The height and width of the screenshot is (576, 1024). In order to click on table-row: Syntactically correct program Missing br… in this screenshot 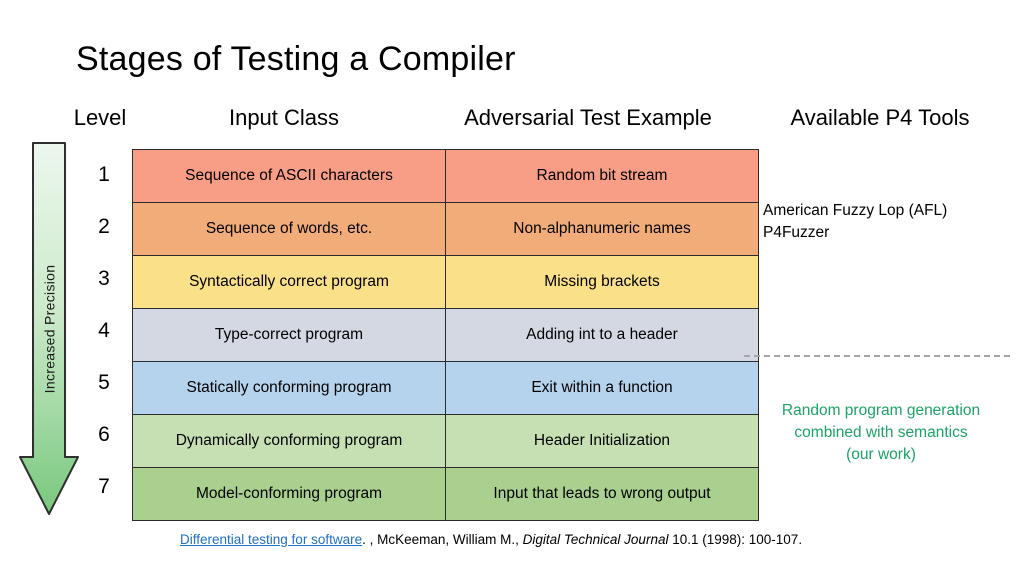, I will do `click(445, 282)`.